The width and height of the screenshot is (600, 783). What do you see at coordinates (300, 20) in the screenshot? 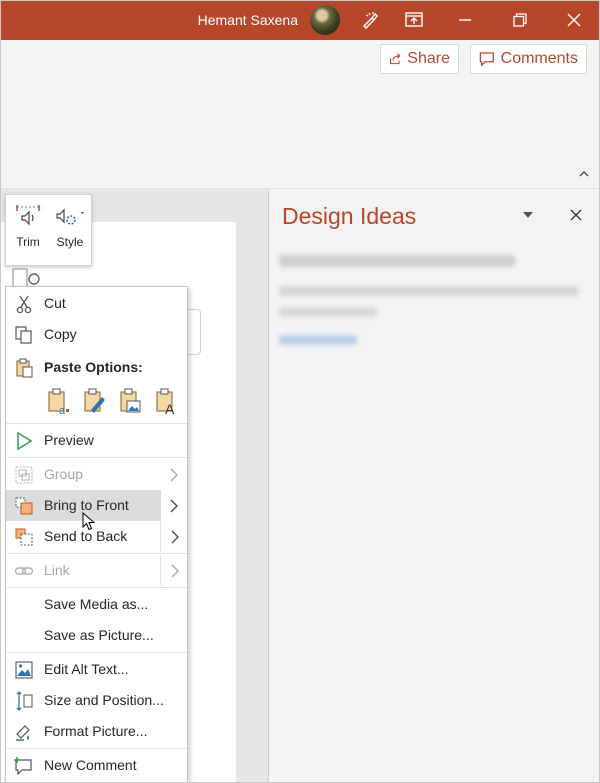
I see `title-bar: Hemant Saxena` at bounding box center [300, 20].